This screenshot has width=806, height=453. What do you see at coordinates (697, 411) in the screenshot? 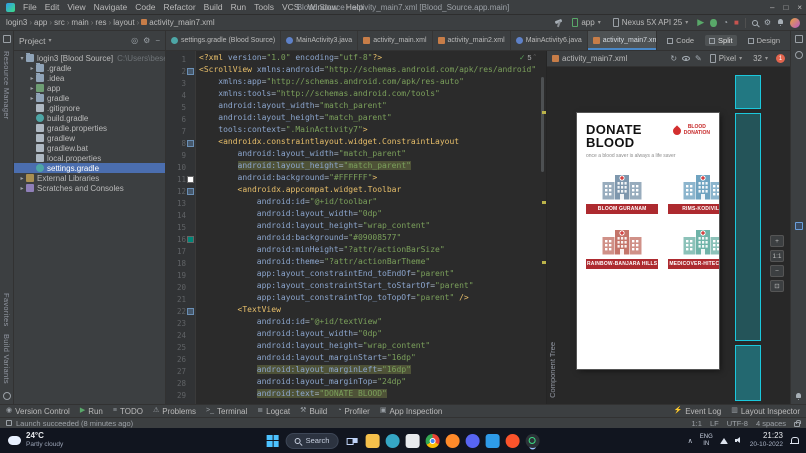
I see `toolwindow-event-log: ⚡ Event Log` at bounding box center [697, 411].